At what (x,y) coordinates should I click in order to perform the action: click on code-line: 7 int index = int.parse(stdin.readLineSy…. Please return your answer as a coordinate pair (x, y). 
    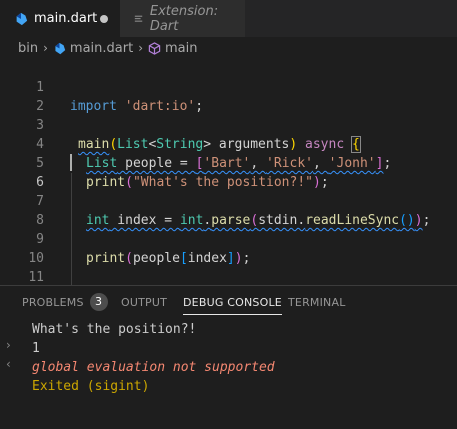
    Looking at the image, I should click on (228, 200).